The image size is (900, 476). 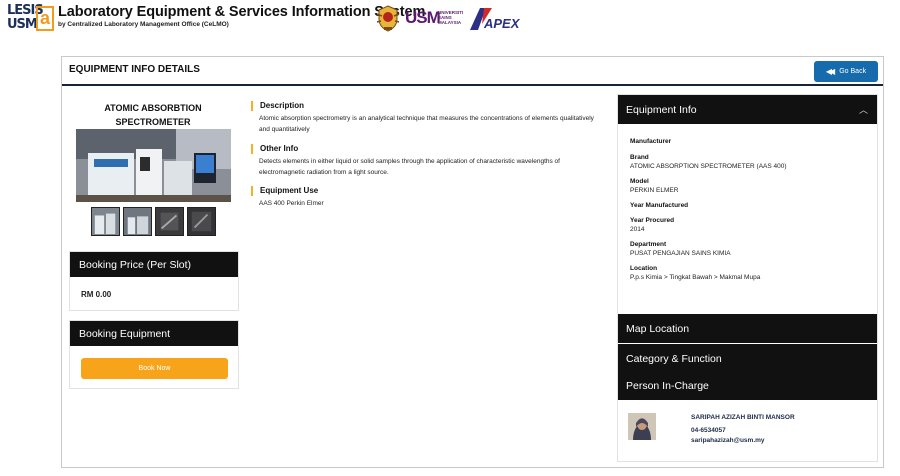 I want to click on department-label: Department, so click(x=648, y=244).